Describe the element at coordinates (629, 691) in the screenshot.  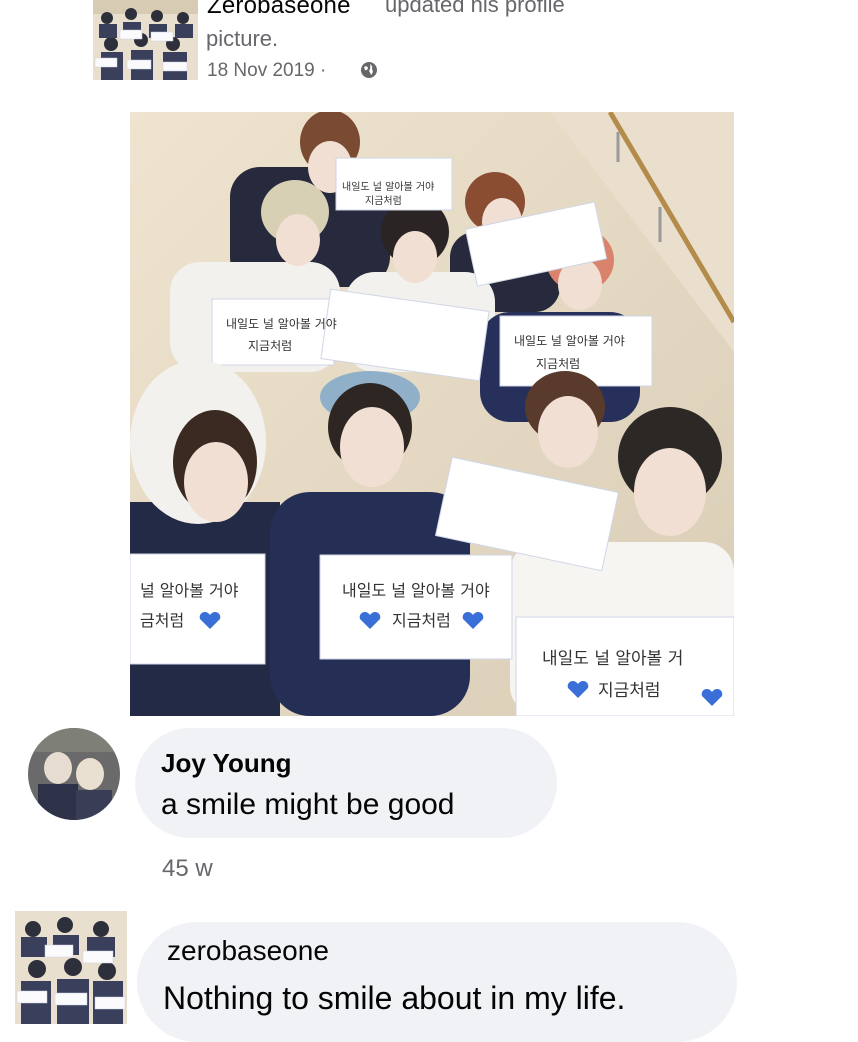
I see `sign-right-line2: 지금처럼` at that location.